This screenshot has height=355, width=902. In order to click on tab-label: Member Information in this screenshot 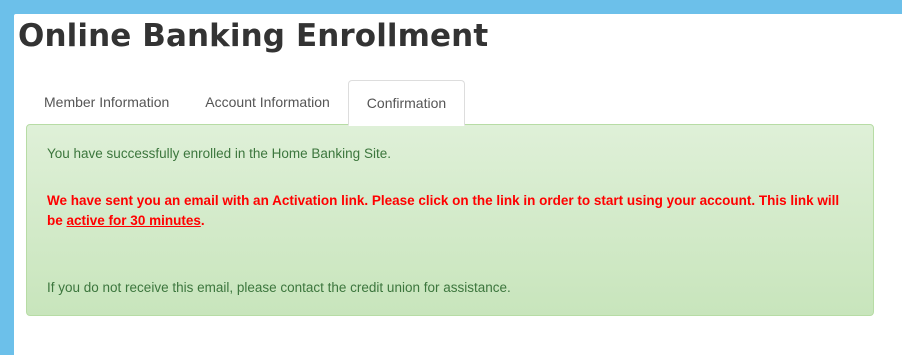, I will do `click(107, 102)`.